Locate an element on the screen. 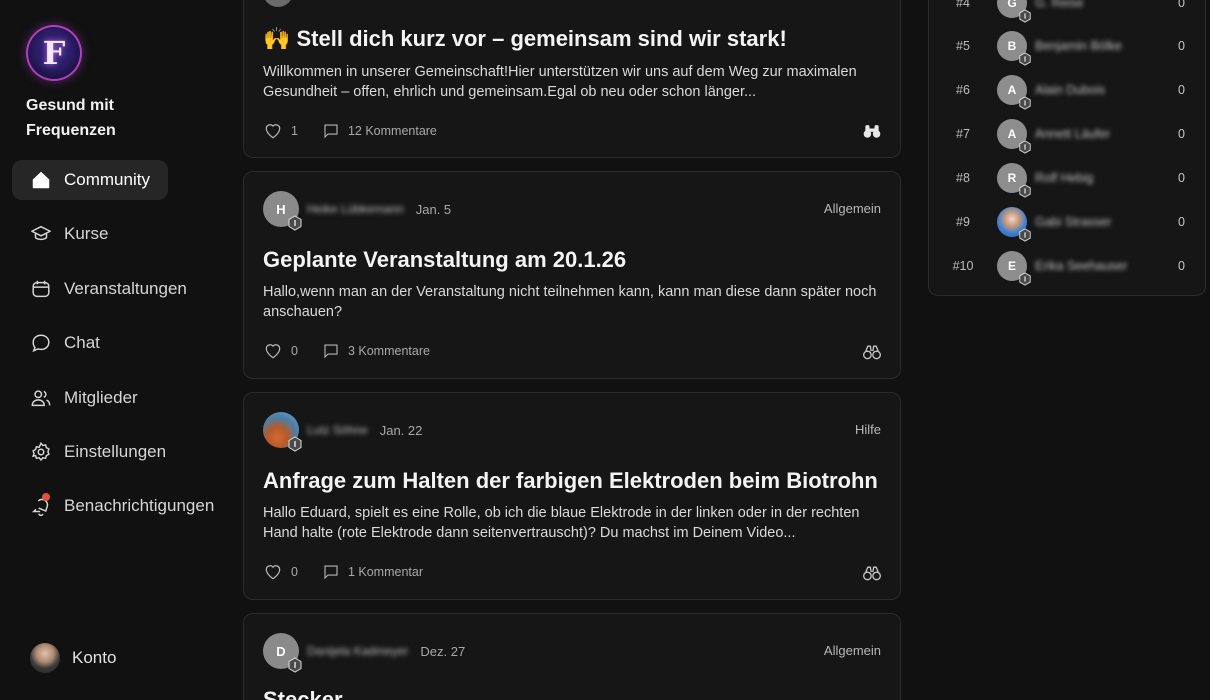 The image size is (1210, 700). post-meta: Lutz Söhne Jan. 22 is located at coordinates (343, 432).